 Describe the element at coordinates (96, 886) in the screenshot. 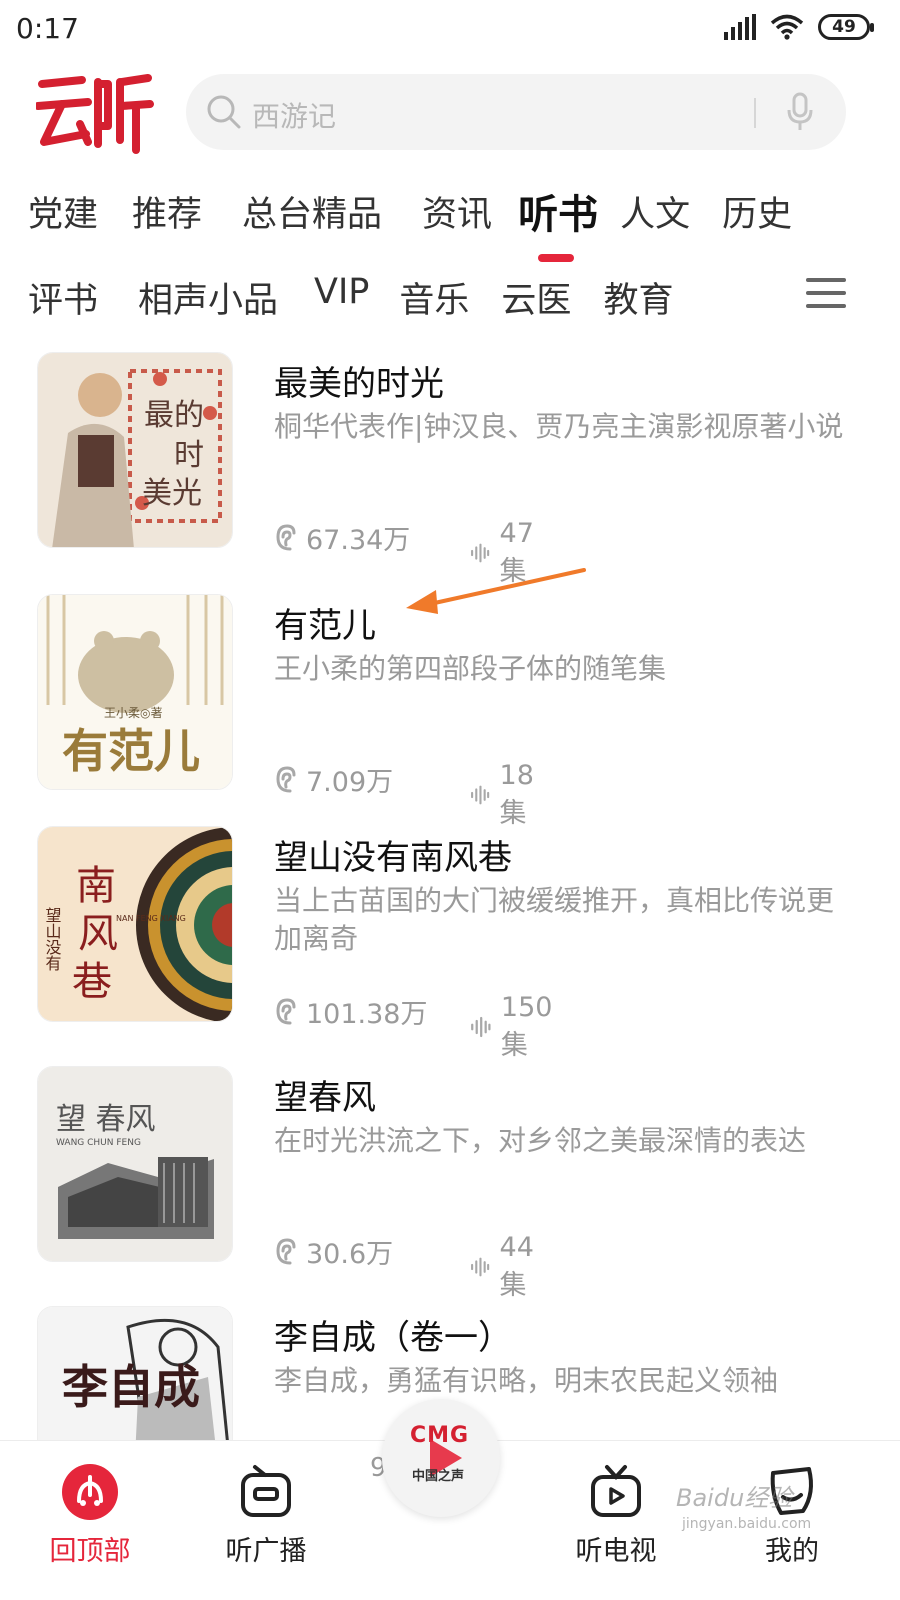

I see `cover-title: 南` at that location.